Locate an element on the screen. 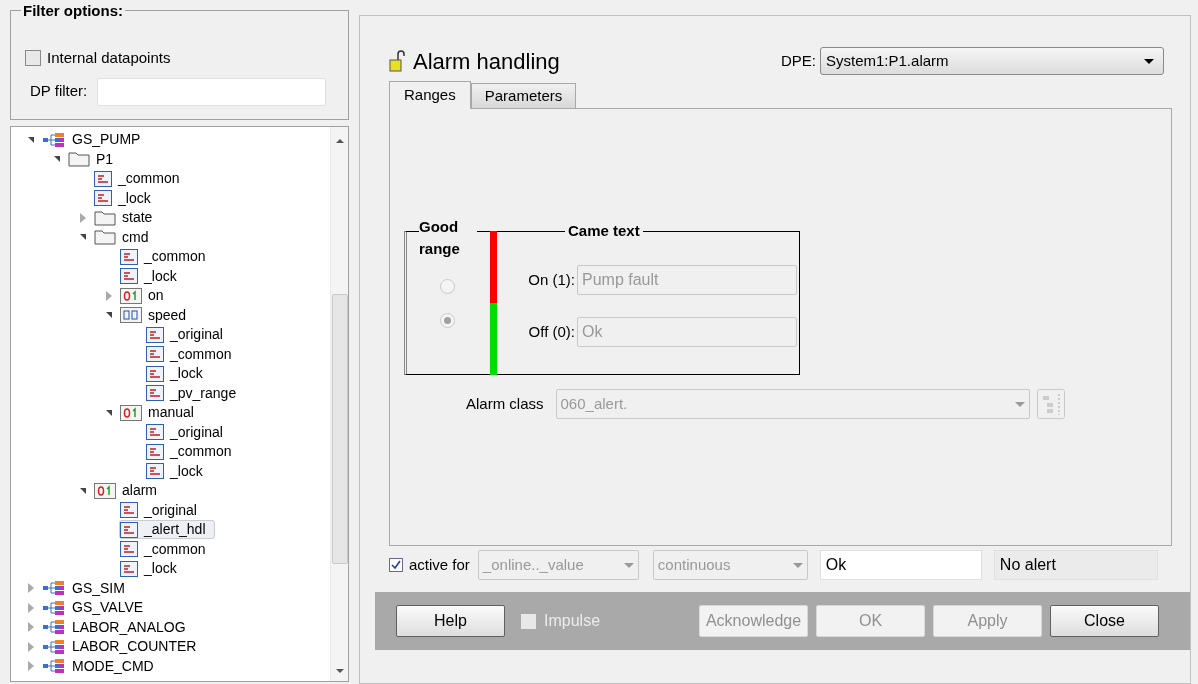  tab: Parameters is located at coordinates (523, 95).